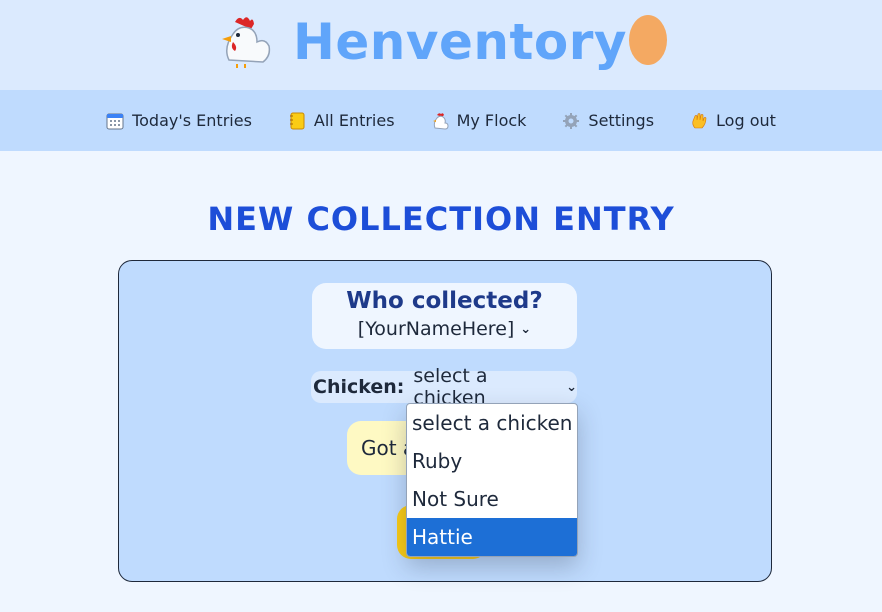  Describe the element at coordinates (437, 461) in the screenshot. I see `option-label: Ruby` at that location.